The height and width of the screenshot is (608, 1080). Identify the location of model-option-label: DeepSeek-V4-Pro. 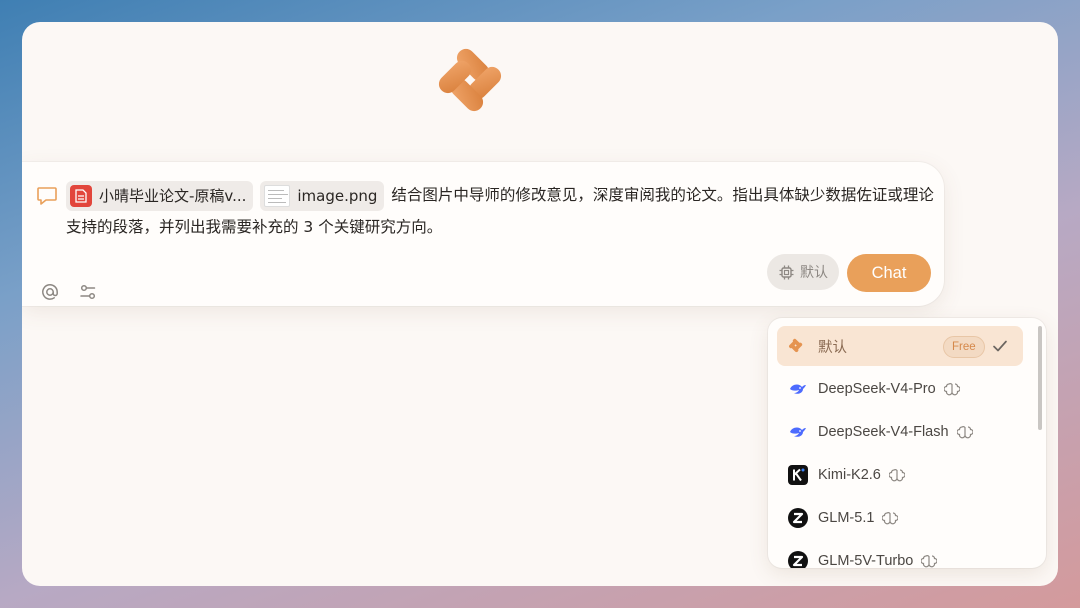
(877, 389).